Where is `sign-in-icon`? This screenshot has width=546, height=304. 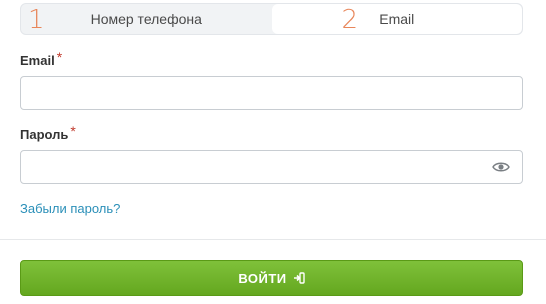 sign-in-icon is located at coordinates (299, 278).